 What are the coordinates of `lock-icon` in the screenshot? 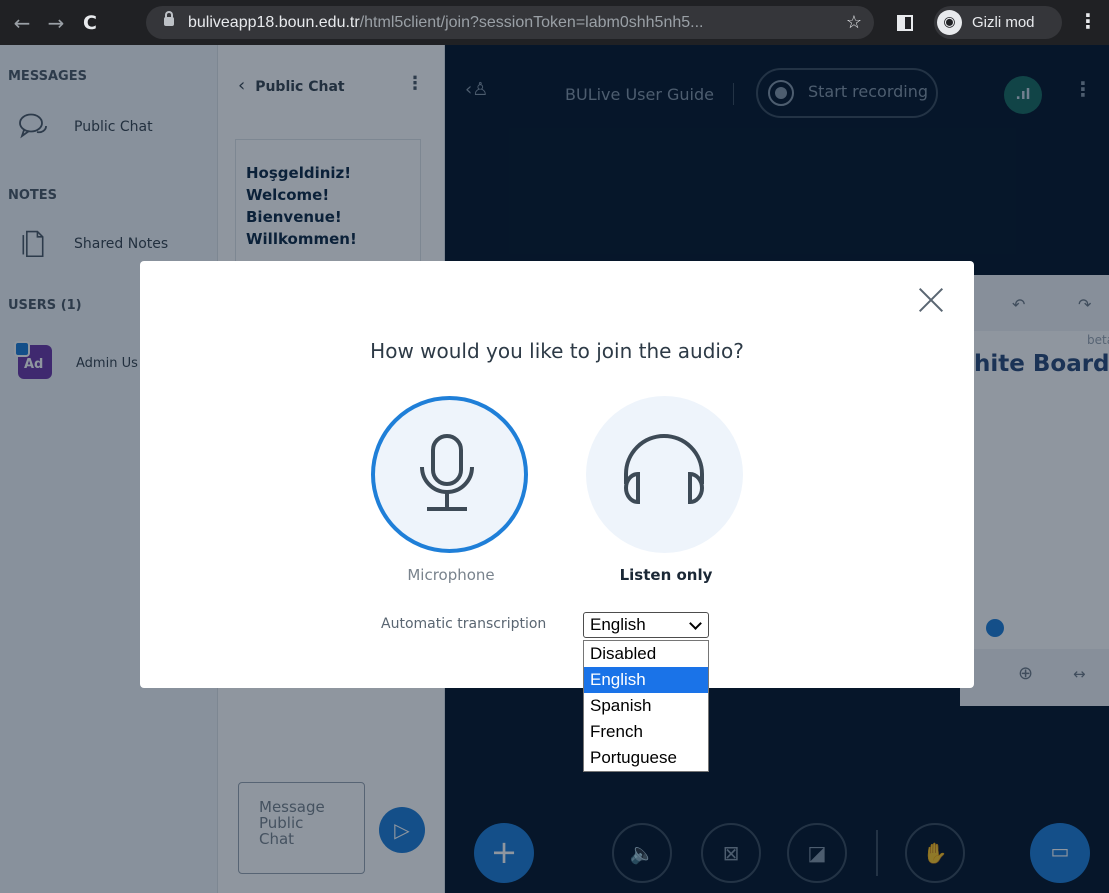 It's located at (169, 18).